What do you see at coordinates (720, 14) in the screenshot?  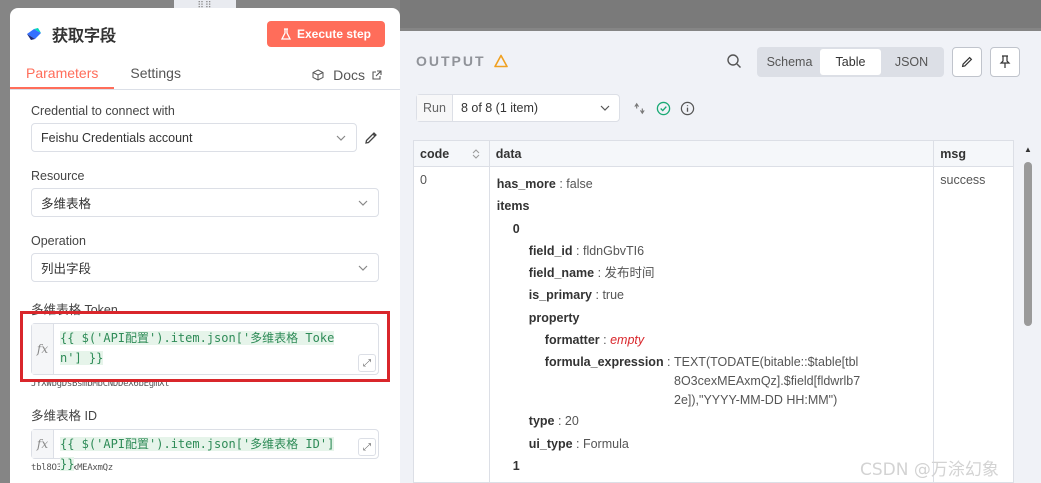 I see `background-strip` at bounding box center [720, 14].